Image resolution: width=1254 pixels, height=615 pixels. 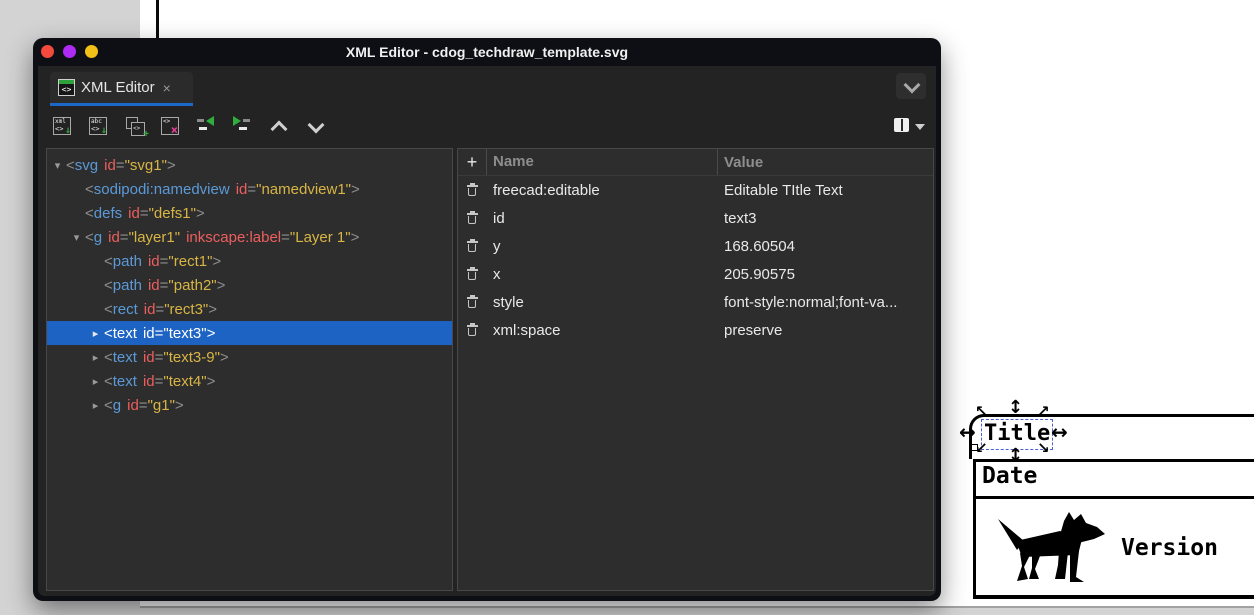 What do you see at coordinates (1169, 548) in the screenshot?
I see `template-version-text: Version` at bounding box center [1169, 548].